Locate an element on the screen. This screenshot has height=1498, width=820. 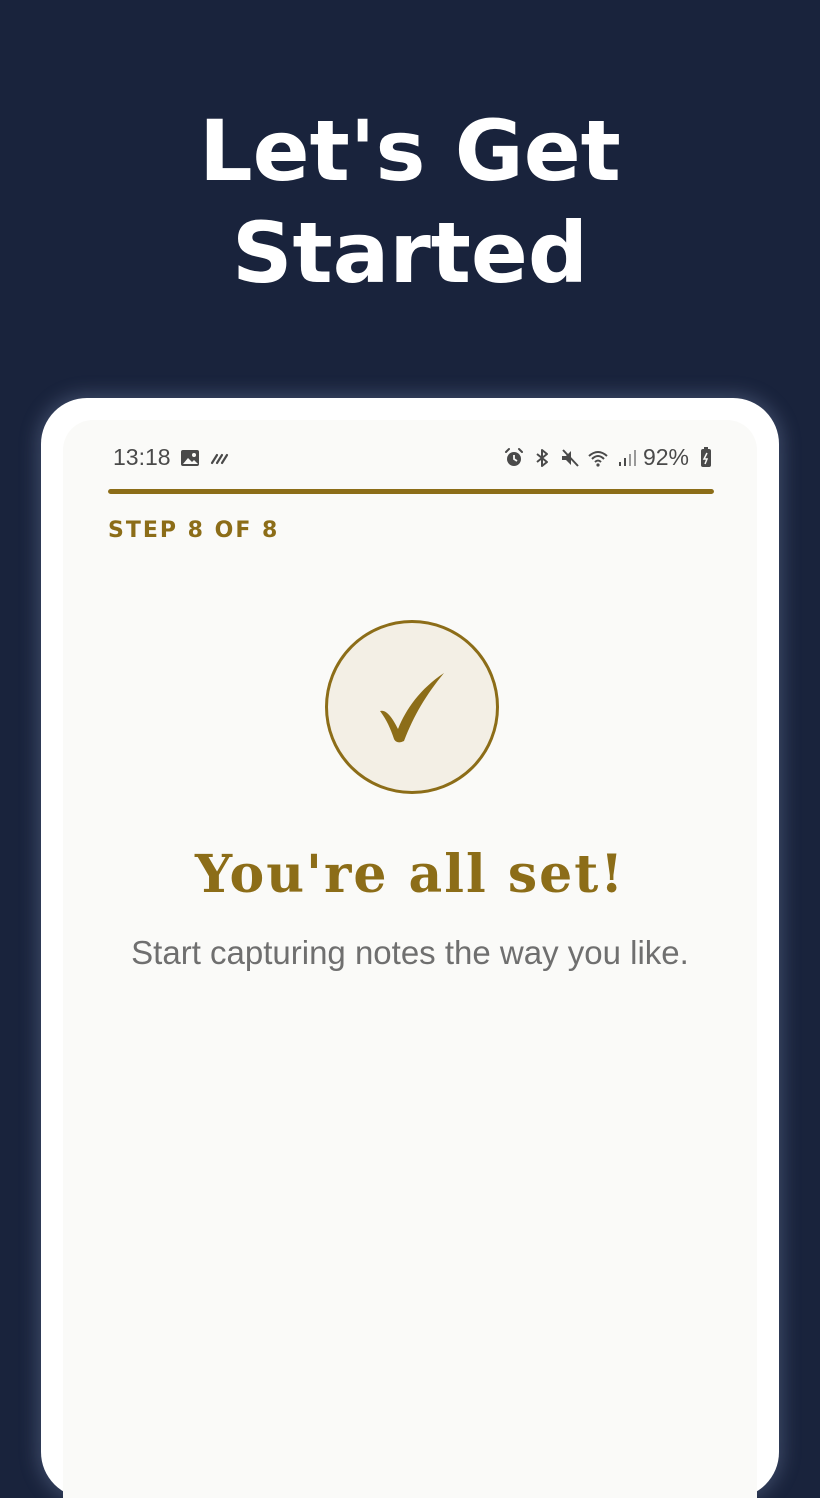
image-notification-icon is located at coordinates (190, 458).